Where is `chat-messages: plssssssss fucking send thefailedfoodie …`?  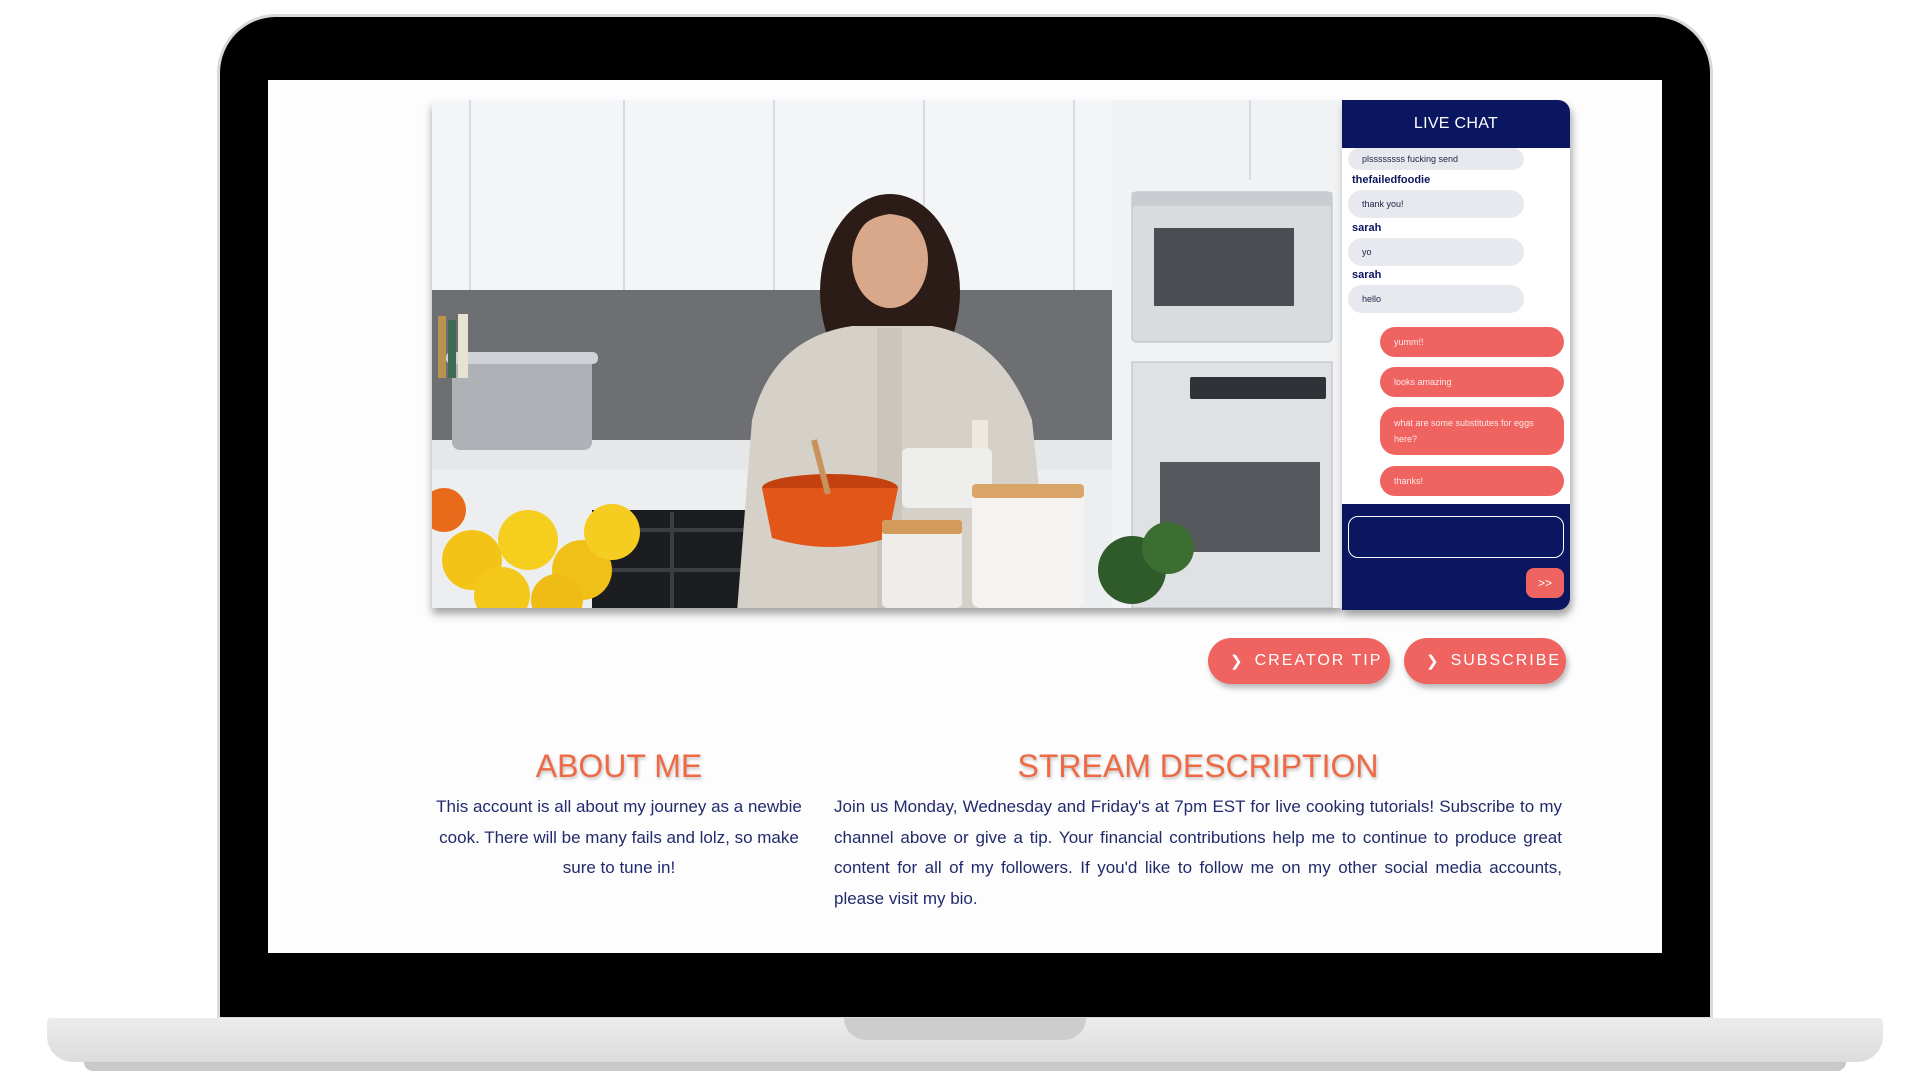
chat-messages: plssssssss fucking send thefailedfoodie … is located at coordinates (1456, 326).